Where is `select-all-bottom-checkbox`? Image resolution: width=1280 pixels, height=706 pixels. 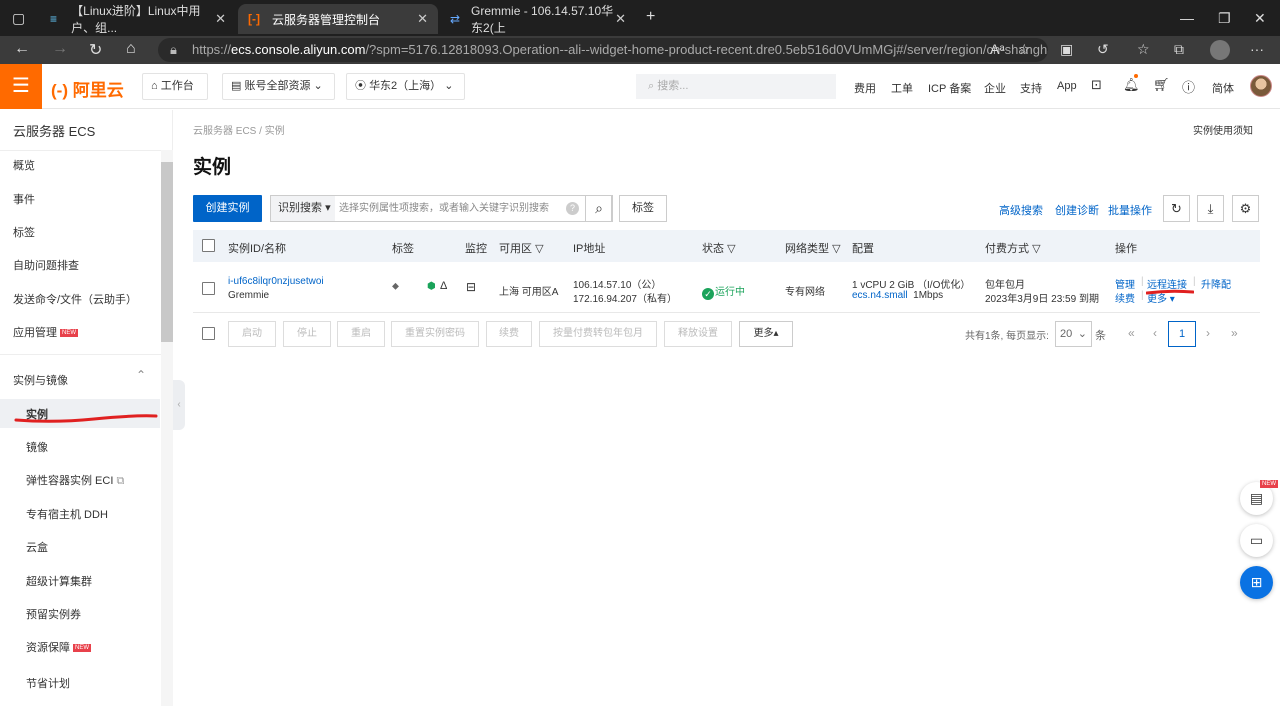 select-all-bottom-checkbox is located at coordinates (208, 333).